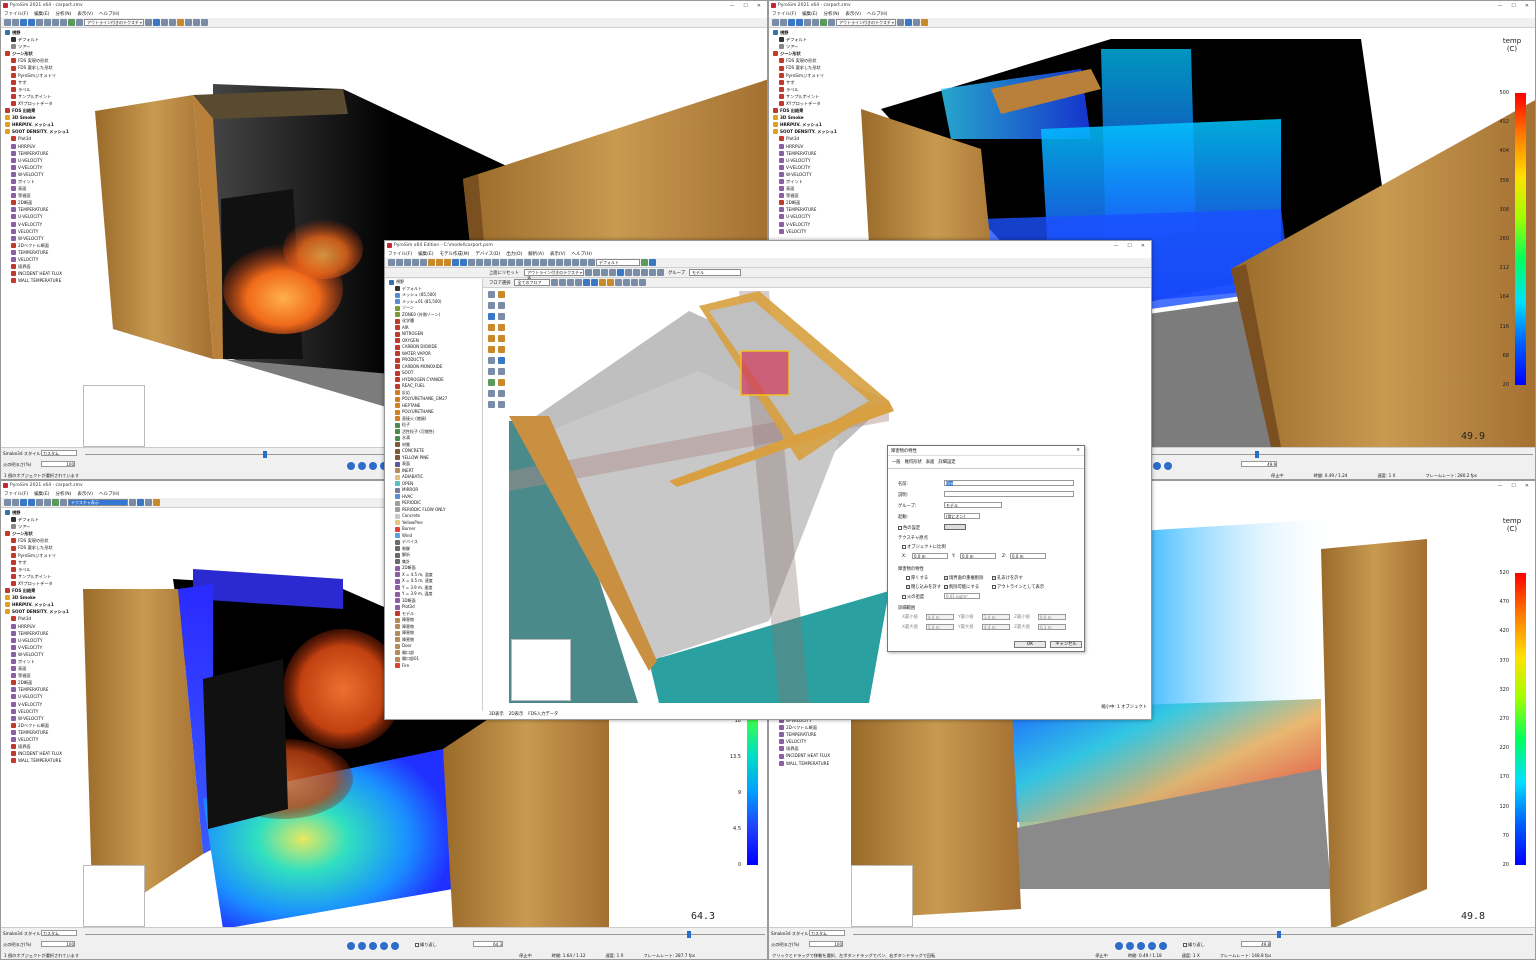  What do you see at coordinates (41, 494) in the screenshot?
I see `menu-edit: 編集(E)` at bounding box center [41, 494].